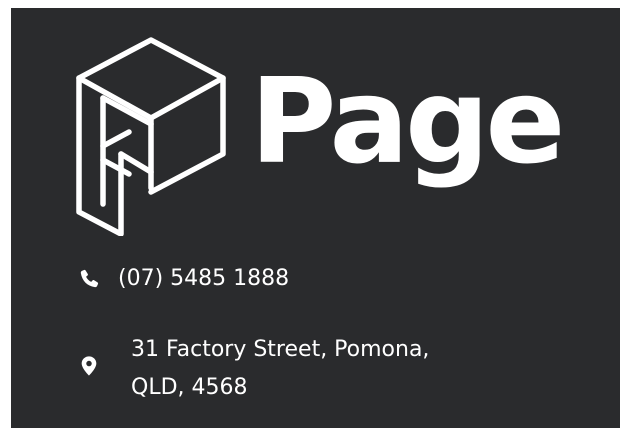 The height and width of the screenshot is (428, 630). Describe the element at coordinates (89, 278) in the screenshot. I see `phone-icon` at that location.